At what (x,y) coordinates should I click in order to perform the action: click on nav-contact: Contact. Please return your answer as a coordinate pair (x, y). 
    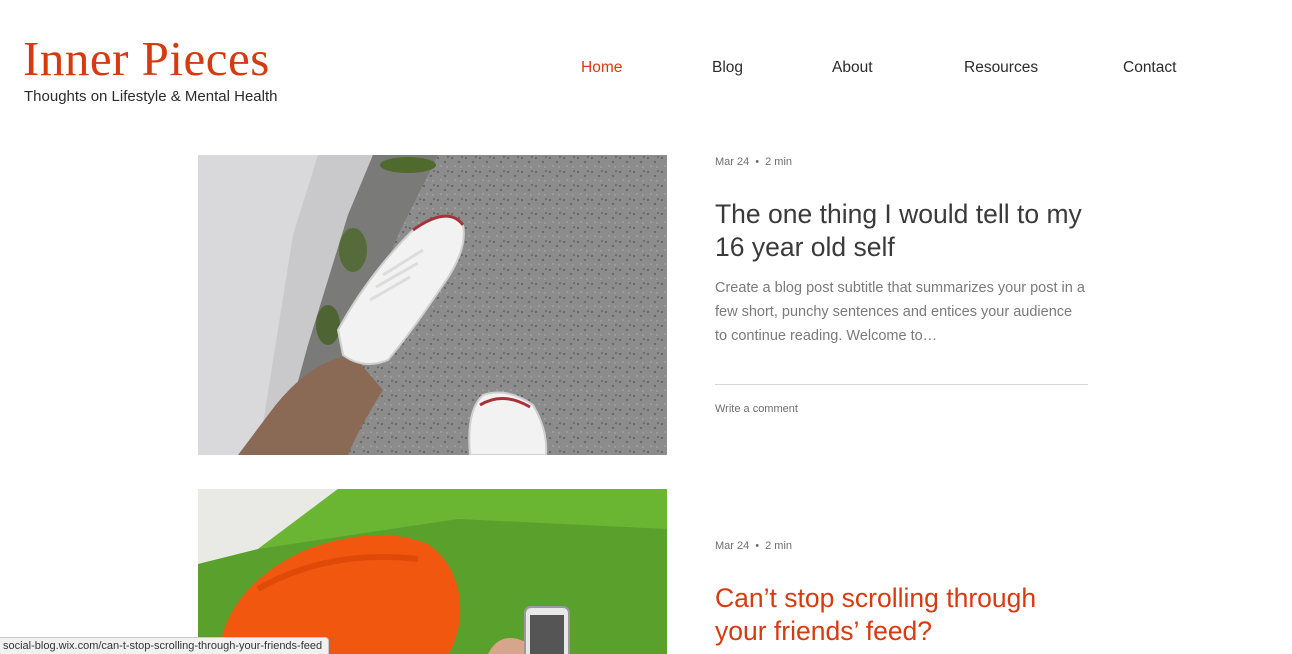
    Looking at the image, I should click on (1149, 68).